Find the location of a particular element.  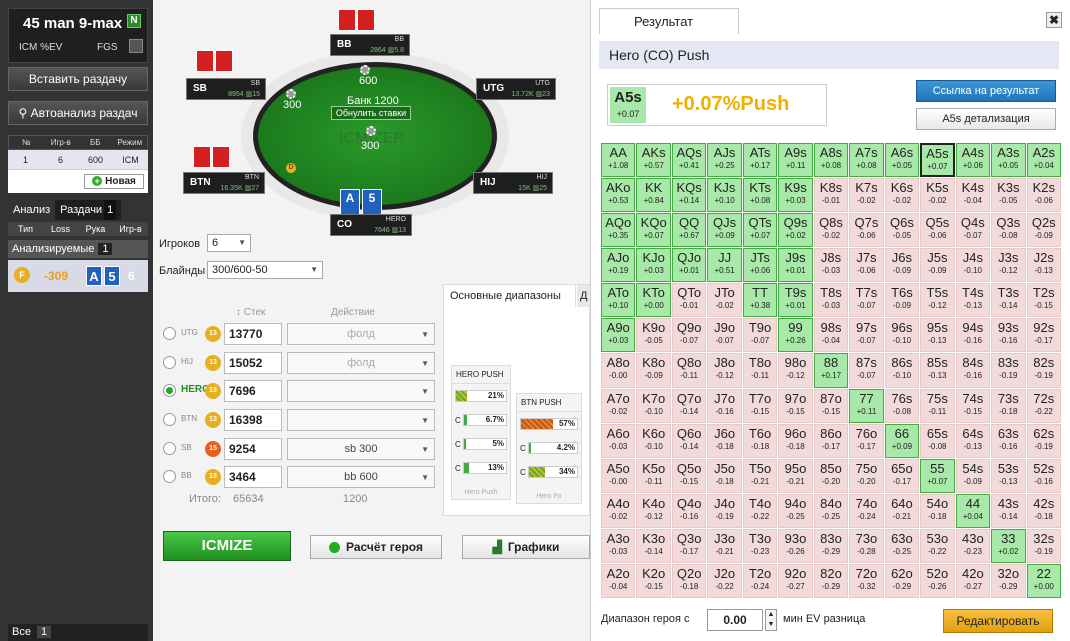

hand-cell: J7s -0.06 is located at coordinates (866, 265).